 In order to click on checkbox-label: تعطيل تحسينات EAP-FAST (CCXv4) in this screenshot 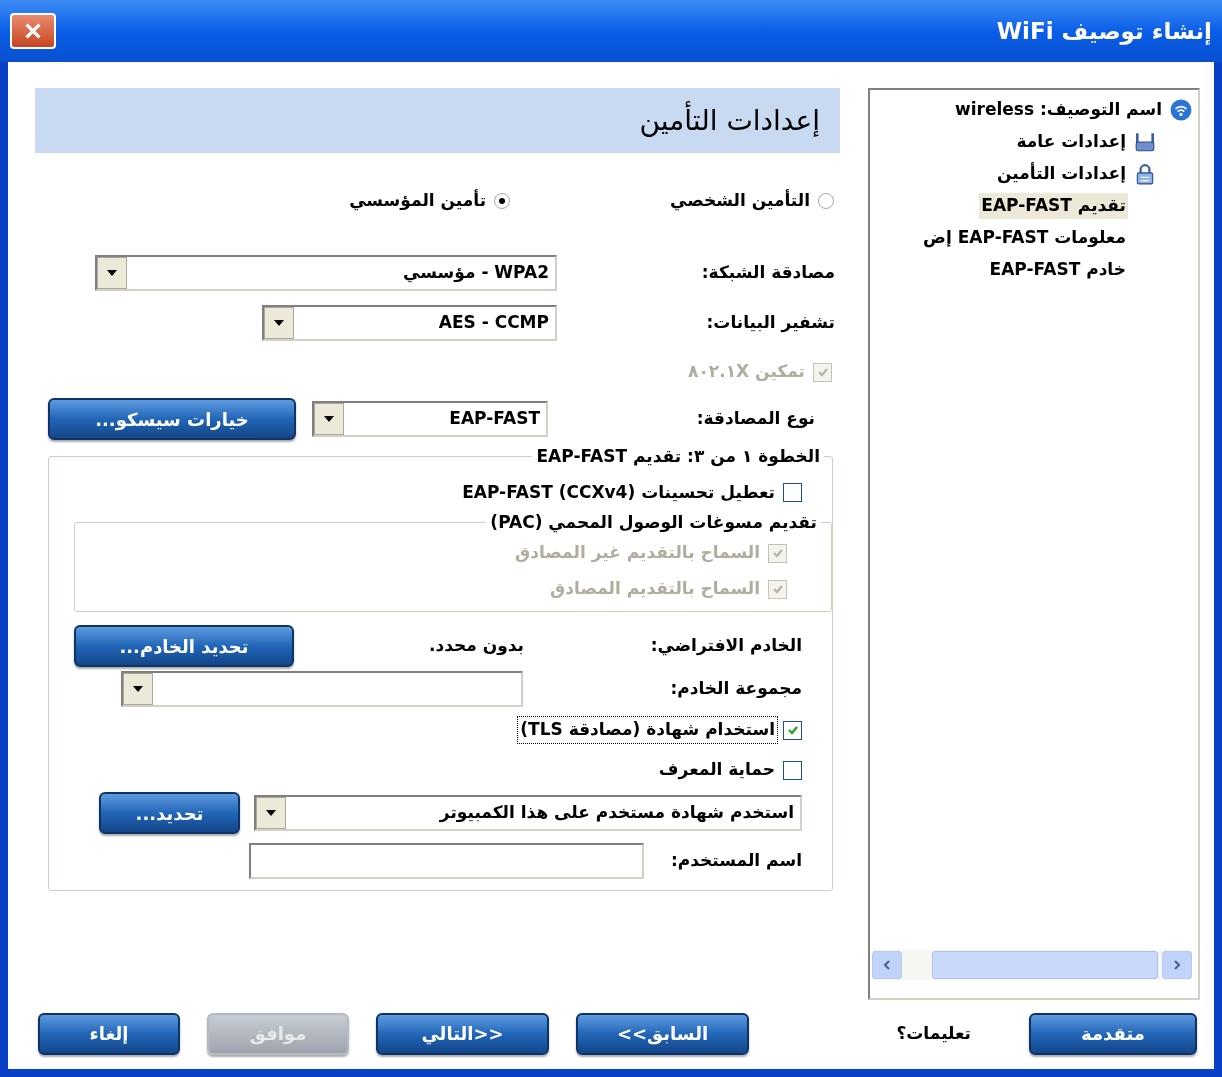, I will do `click(618, 492)`.